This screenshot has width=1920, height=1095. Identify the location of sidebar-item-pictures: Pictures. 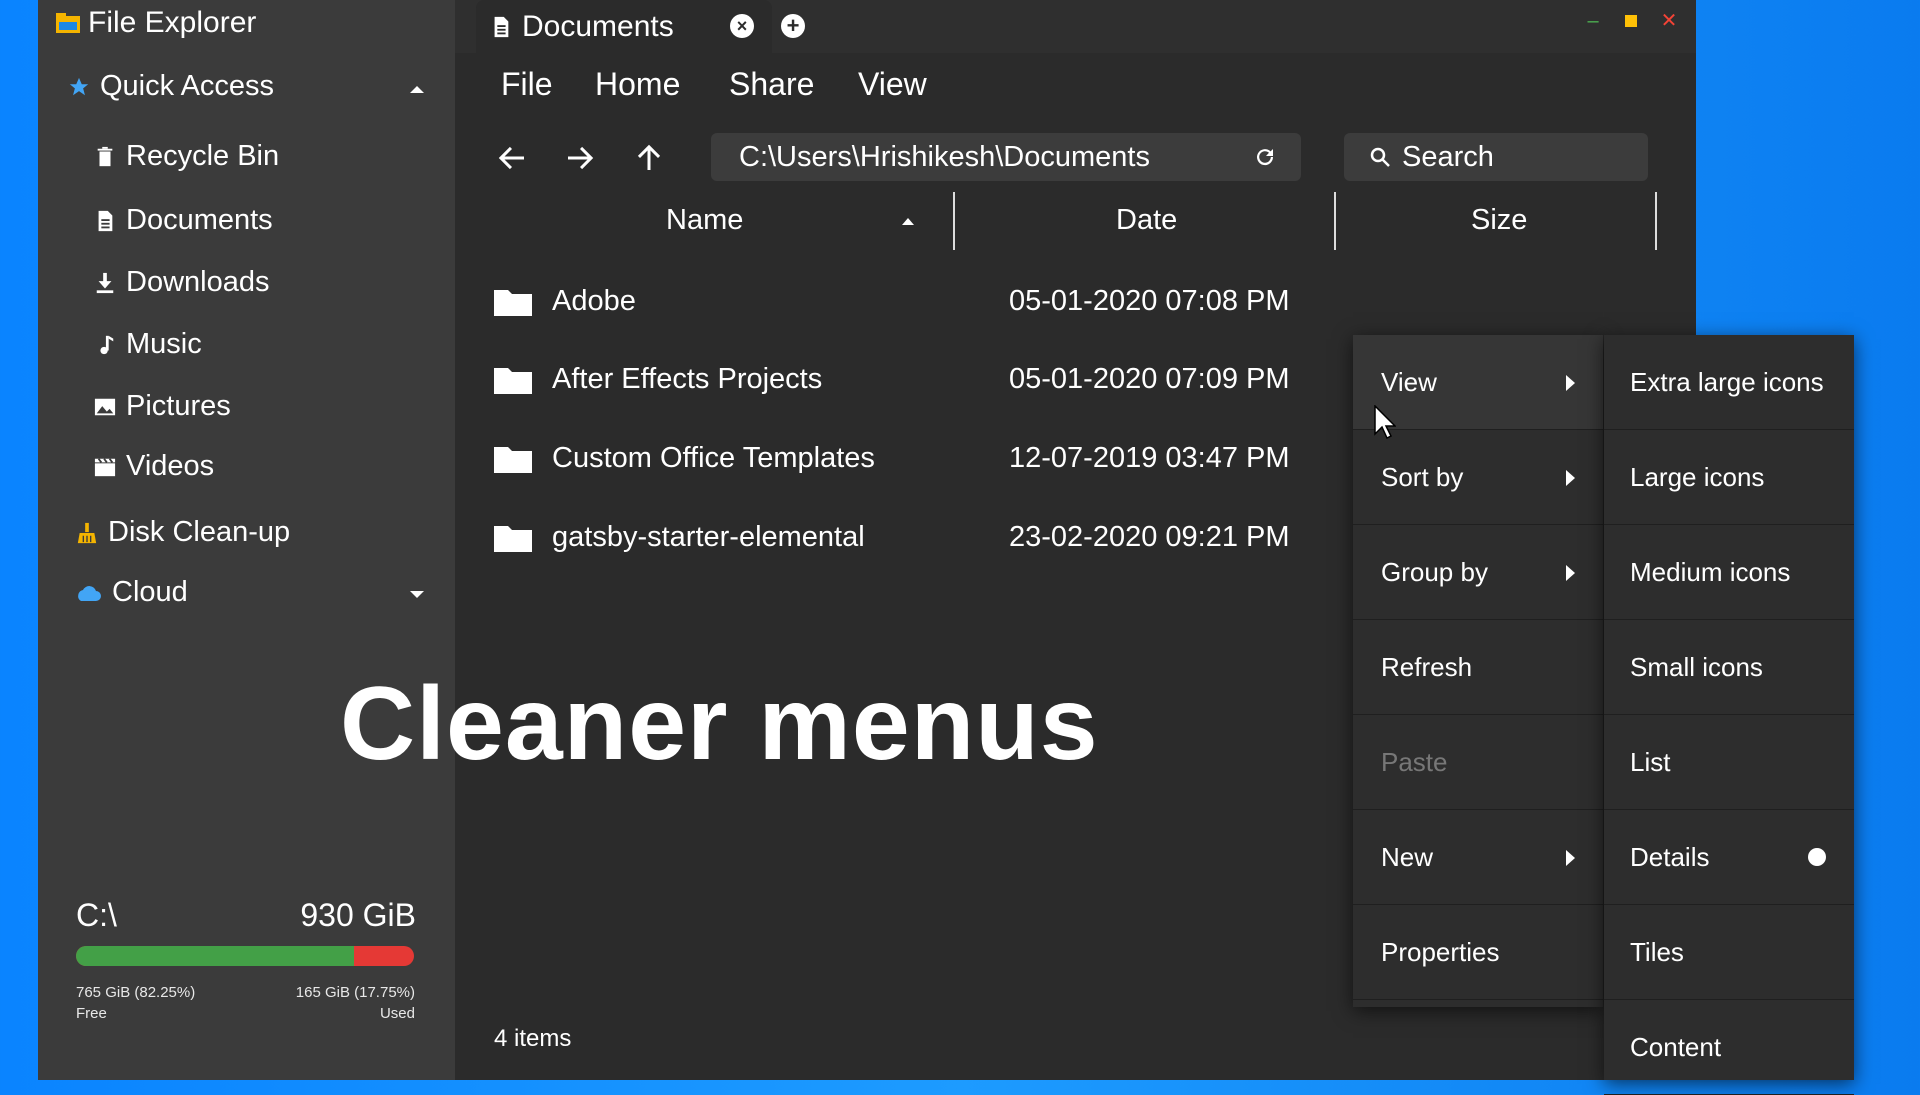
(162, 406).